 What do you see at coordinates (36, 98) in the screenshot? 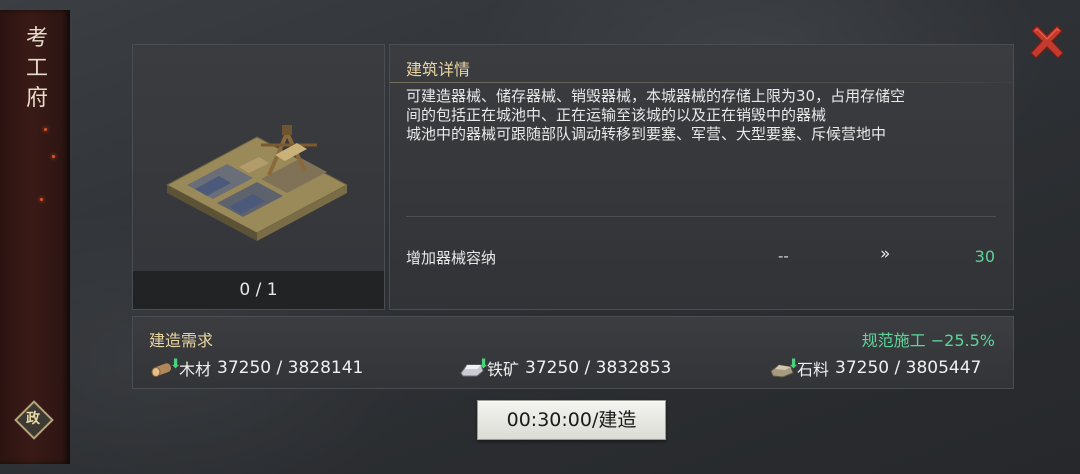
I see `title-char: 府` at bounding box center [36, 98].